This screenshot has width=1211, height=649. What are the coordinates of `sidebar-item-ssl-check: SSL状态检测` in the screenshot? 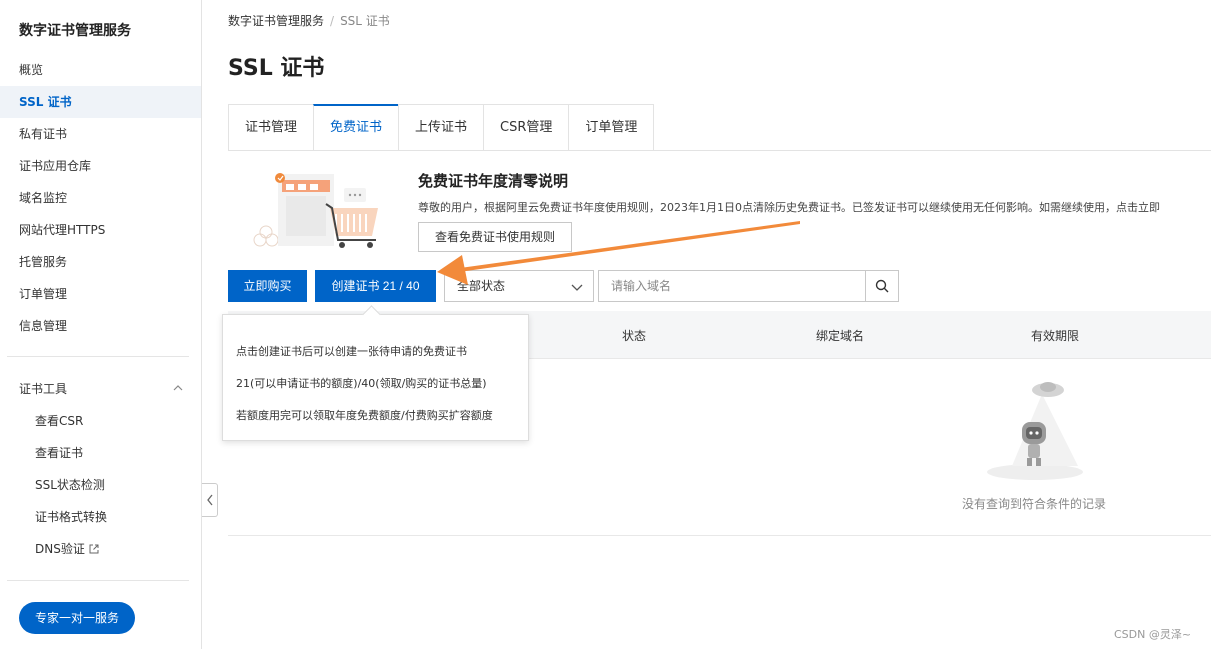 It's located at (100, 485).